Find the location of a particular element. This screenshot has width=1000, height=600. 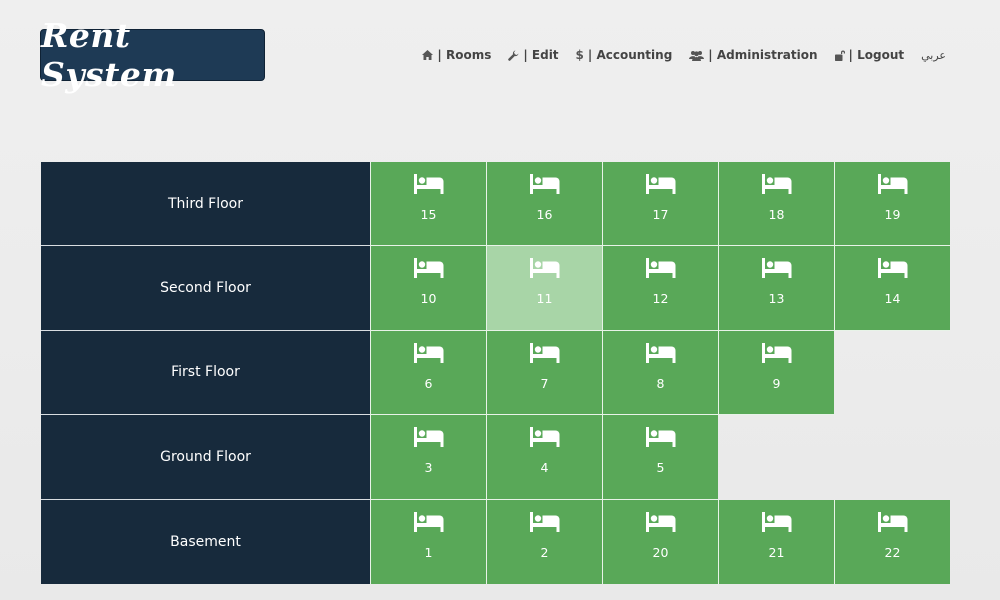

floor-row: Second Floor 10 11 12 13 14 is located at coordinates (495, 288).